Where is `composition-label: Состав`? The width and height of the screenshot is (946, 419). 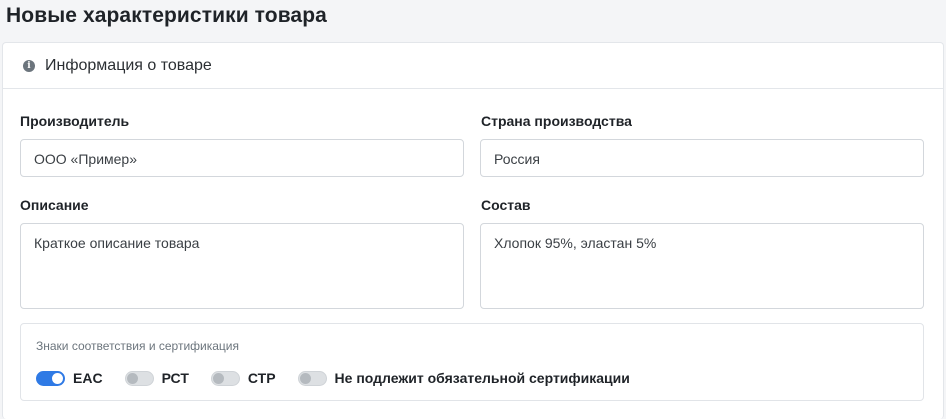 composition-label: Состав is located at coordinates (506, 205).